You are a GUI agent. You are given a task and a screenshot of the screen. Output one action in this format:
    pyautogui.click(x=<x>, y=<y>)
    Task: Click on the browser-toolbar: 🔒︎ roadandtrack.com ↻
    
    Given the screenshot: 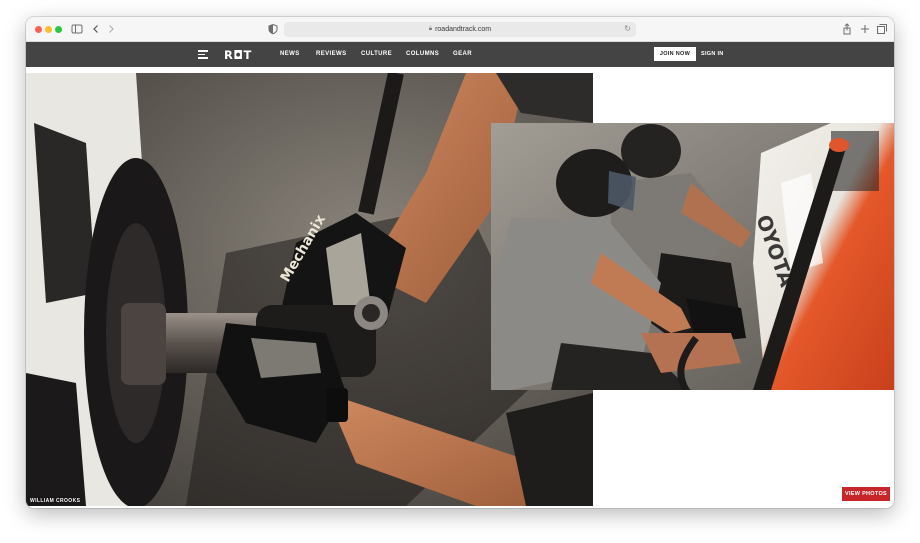 What is the action you would take?
    pyautogui.click(x=460, y=29)
    